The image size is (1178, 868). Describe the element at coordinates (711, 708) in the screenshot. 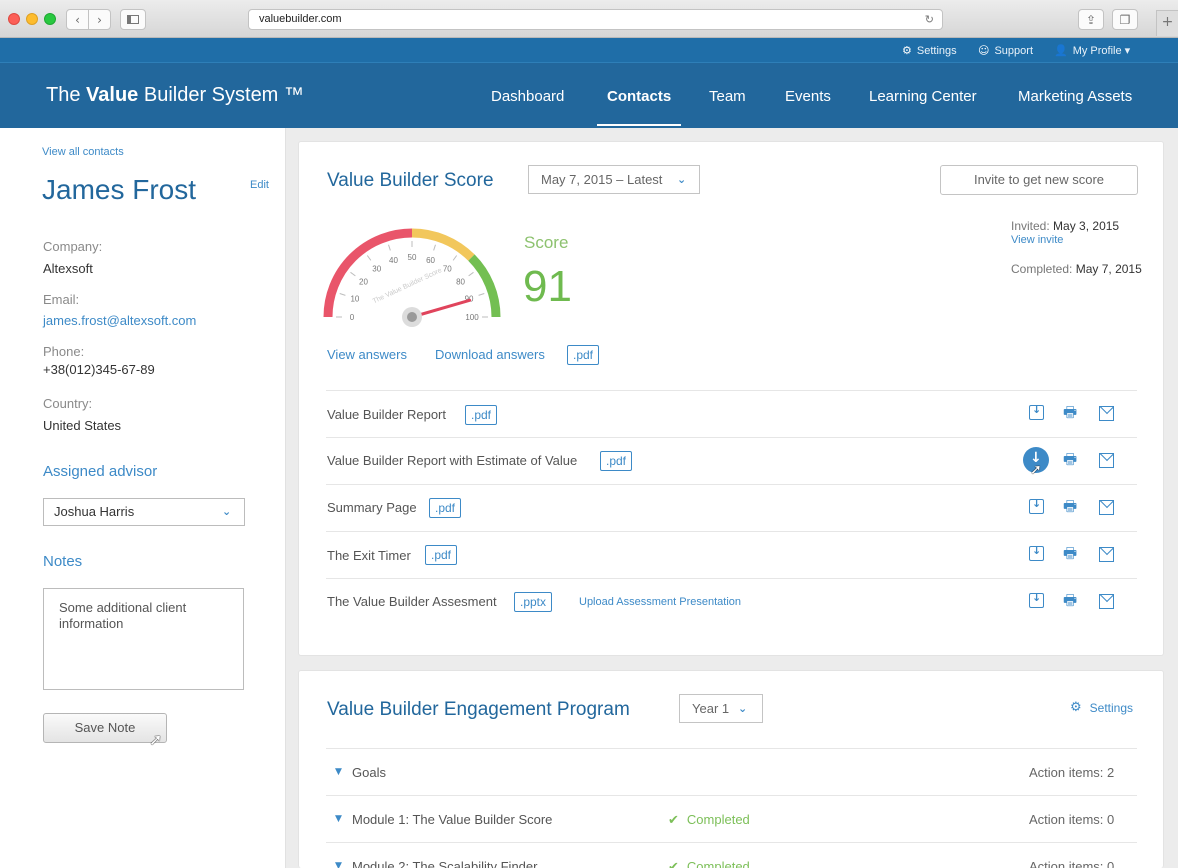

I see `year-select-value: Year 1` at that location.